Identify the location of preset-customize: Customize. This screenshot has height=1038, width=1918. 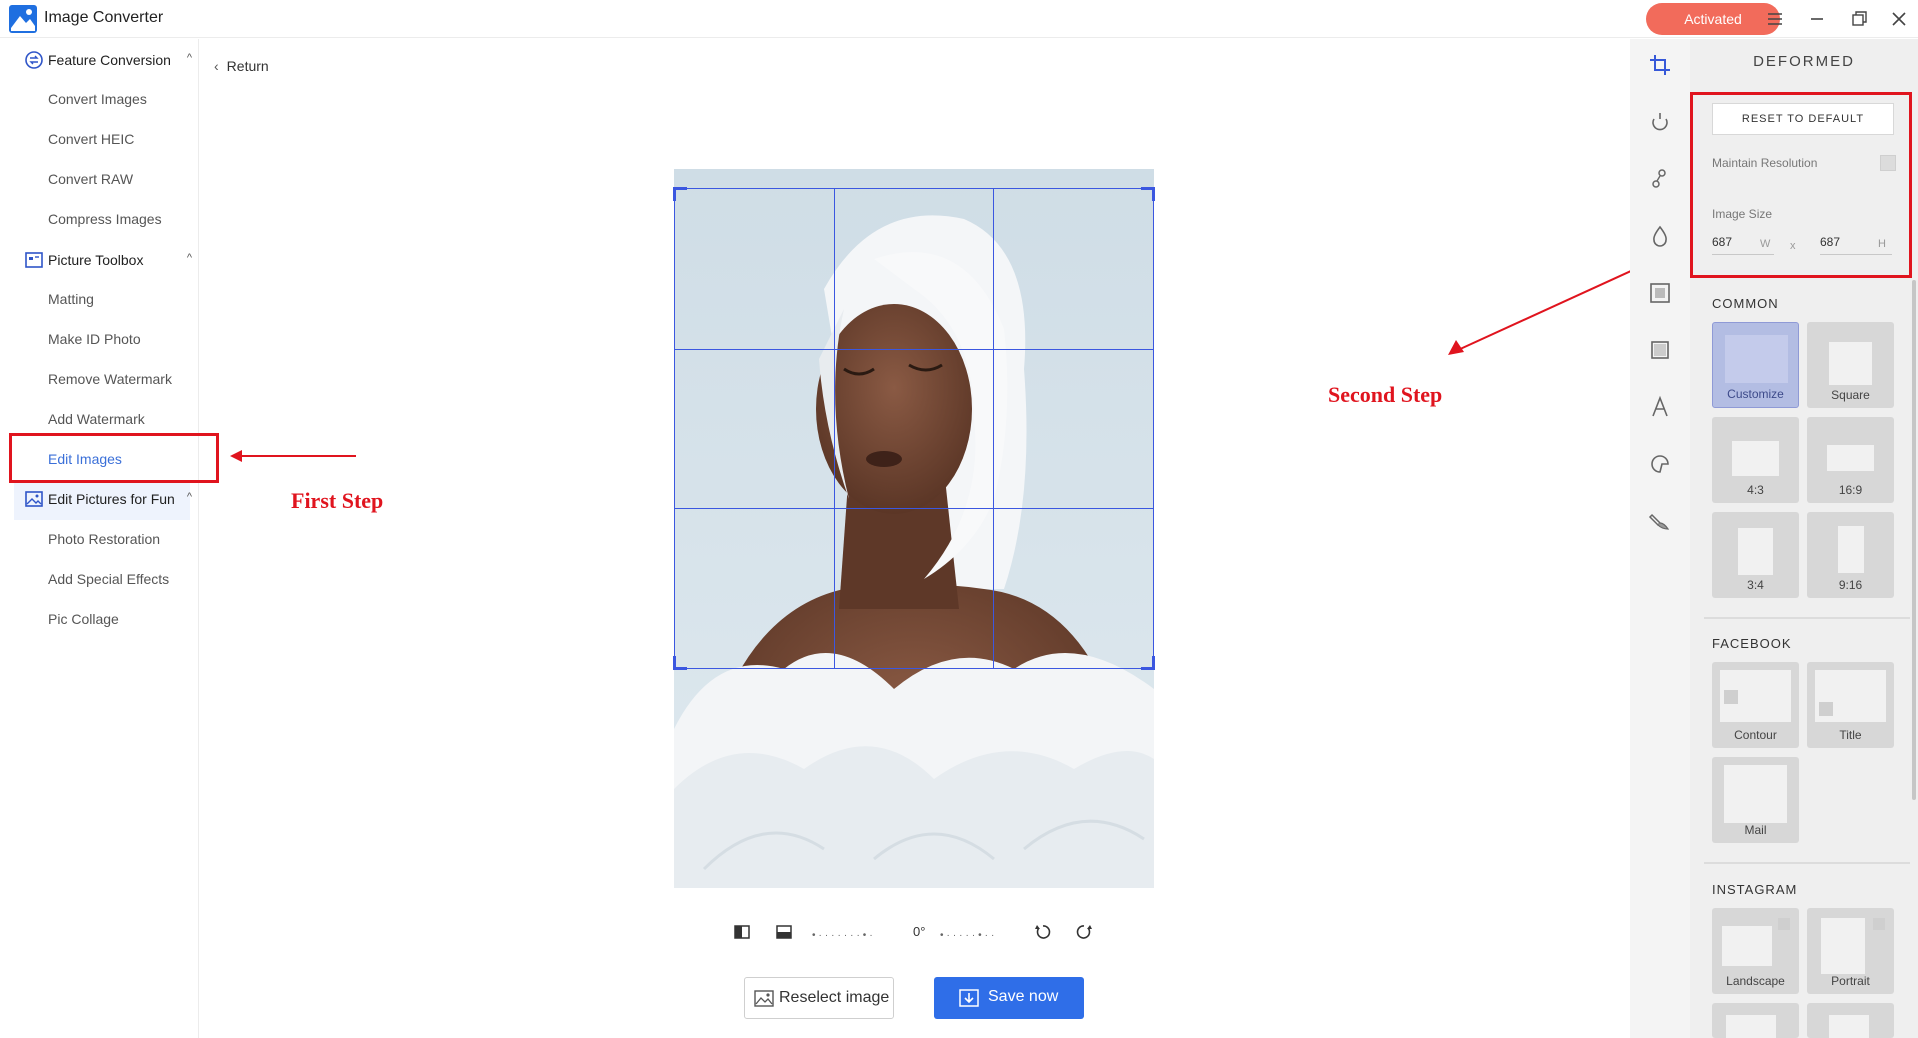
(1755, 365).